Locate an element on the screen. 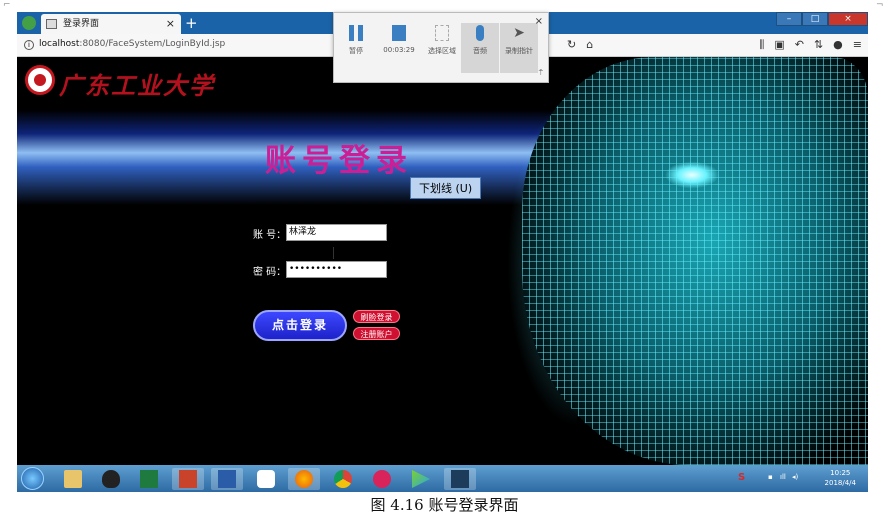 This screenshot has height=524, width=889. taskbar-qq is located at coordinates (111, 479).